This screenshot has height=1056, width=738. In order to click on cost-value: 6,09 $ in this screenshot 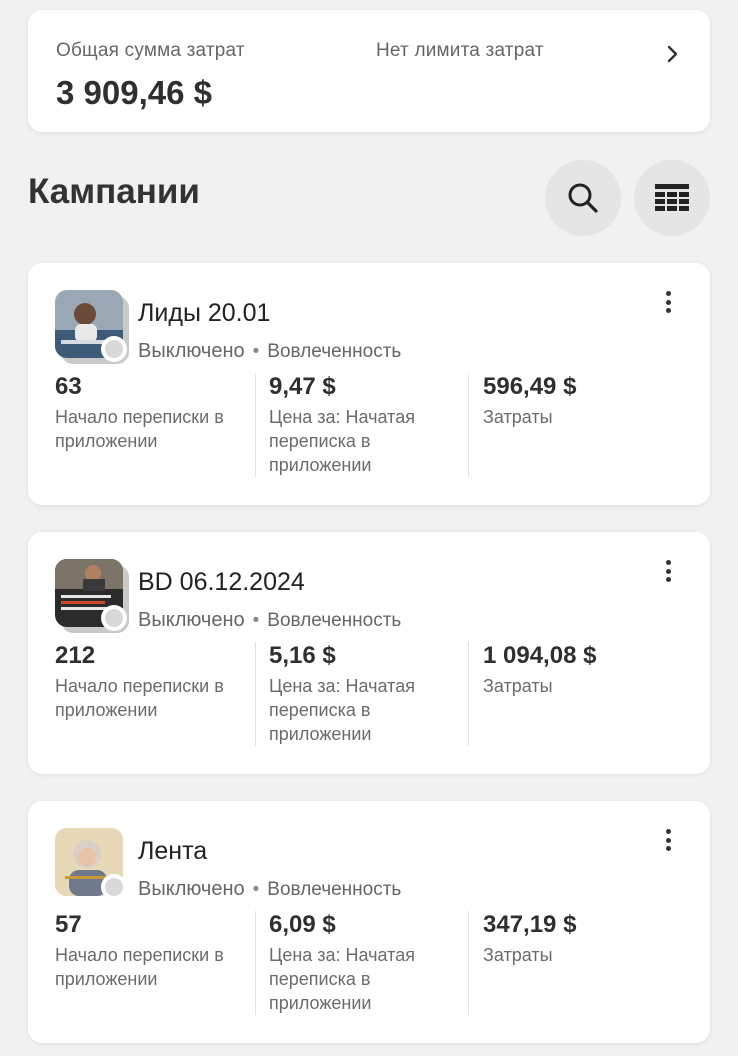, I will do `click(302, 924)`.